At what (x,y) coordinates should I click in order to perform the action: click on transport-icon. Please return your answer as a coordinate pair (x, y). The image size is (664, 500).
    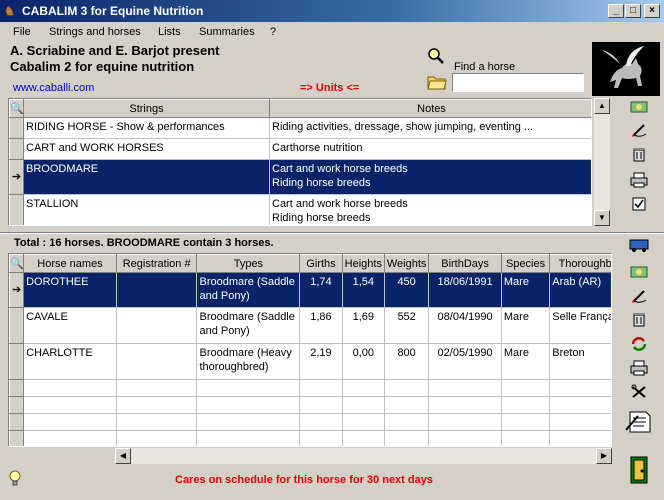
    Looking at the image, I should click on (639, 248).